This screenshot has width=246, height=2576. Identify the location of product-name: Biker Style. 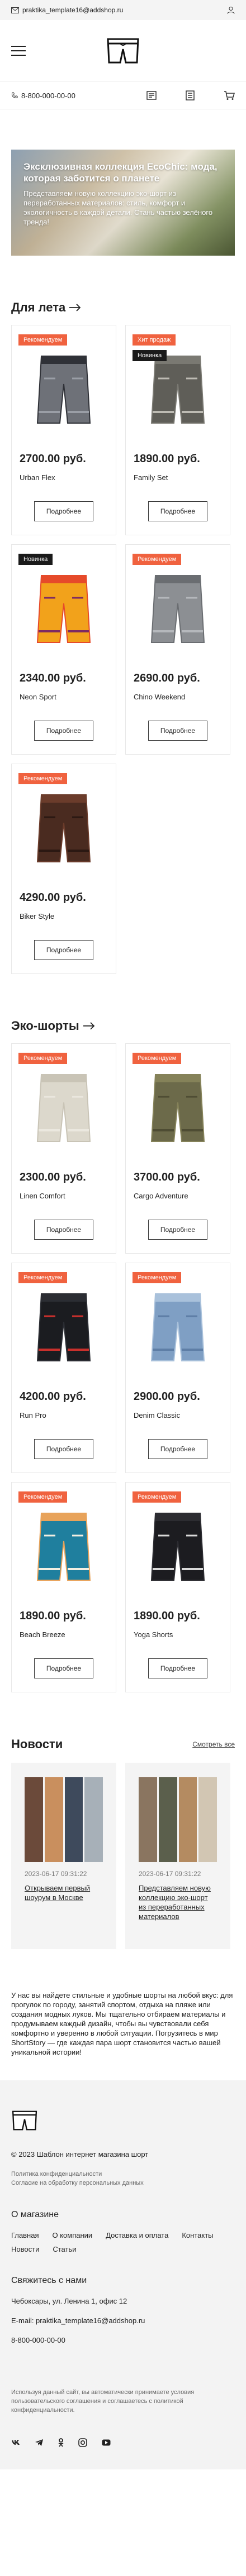
(64, 916).